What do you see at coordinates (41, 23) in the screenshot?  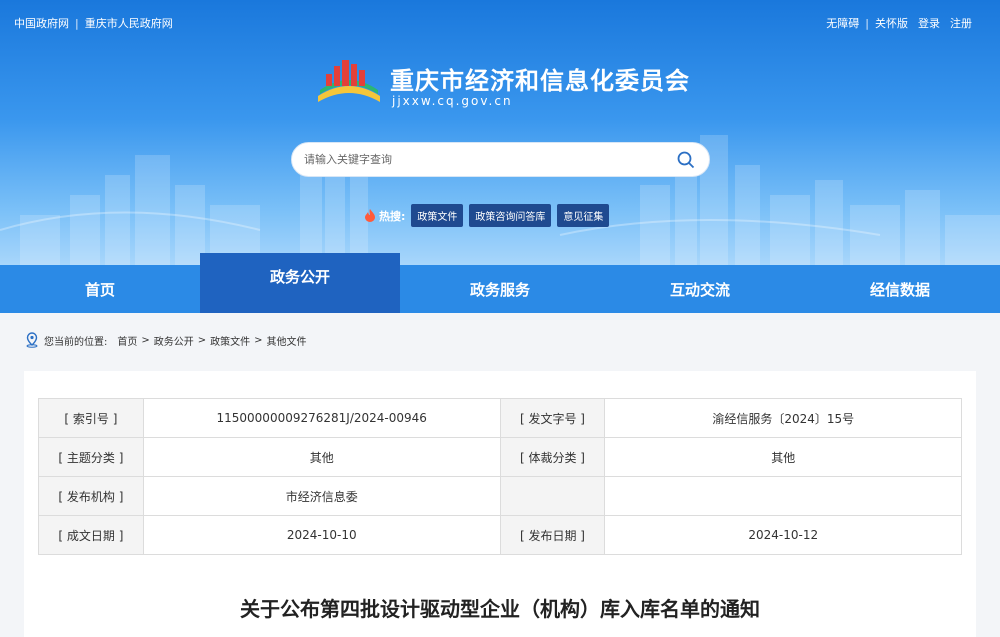 I see `link-gov-cn: 中国政府网` at bounding box center [41, 23].